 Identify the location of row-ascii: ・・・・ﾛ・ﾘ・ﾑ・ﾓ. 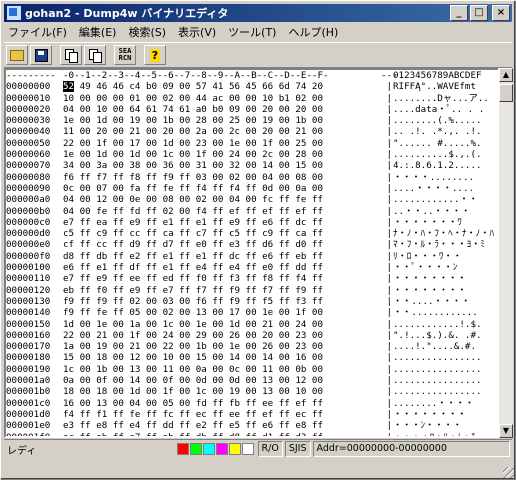
(443, 434).